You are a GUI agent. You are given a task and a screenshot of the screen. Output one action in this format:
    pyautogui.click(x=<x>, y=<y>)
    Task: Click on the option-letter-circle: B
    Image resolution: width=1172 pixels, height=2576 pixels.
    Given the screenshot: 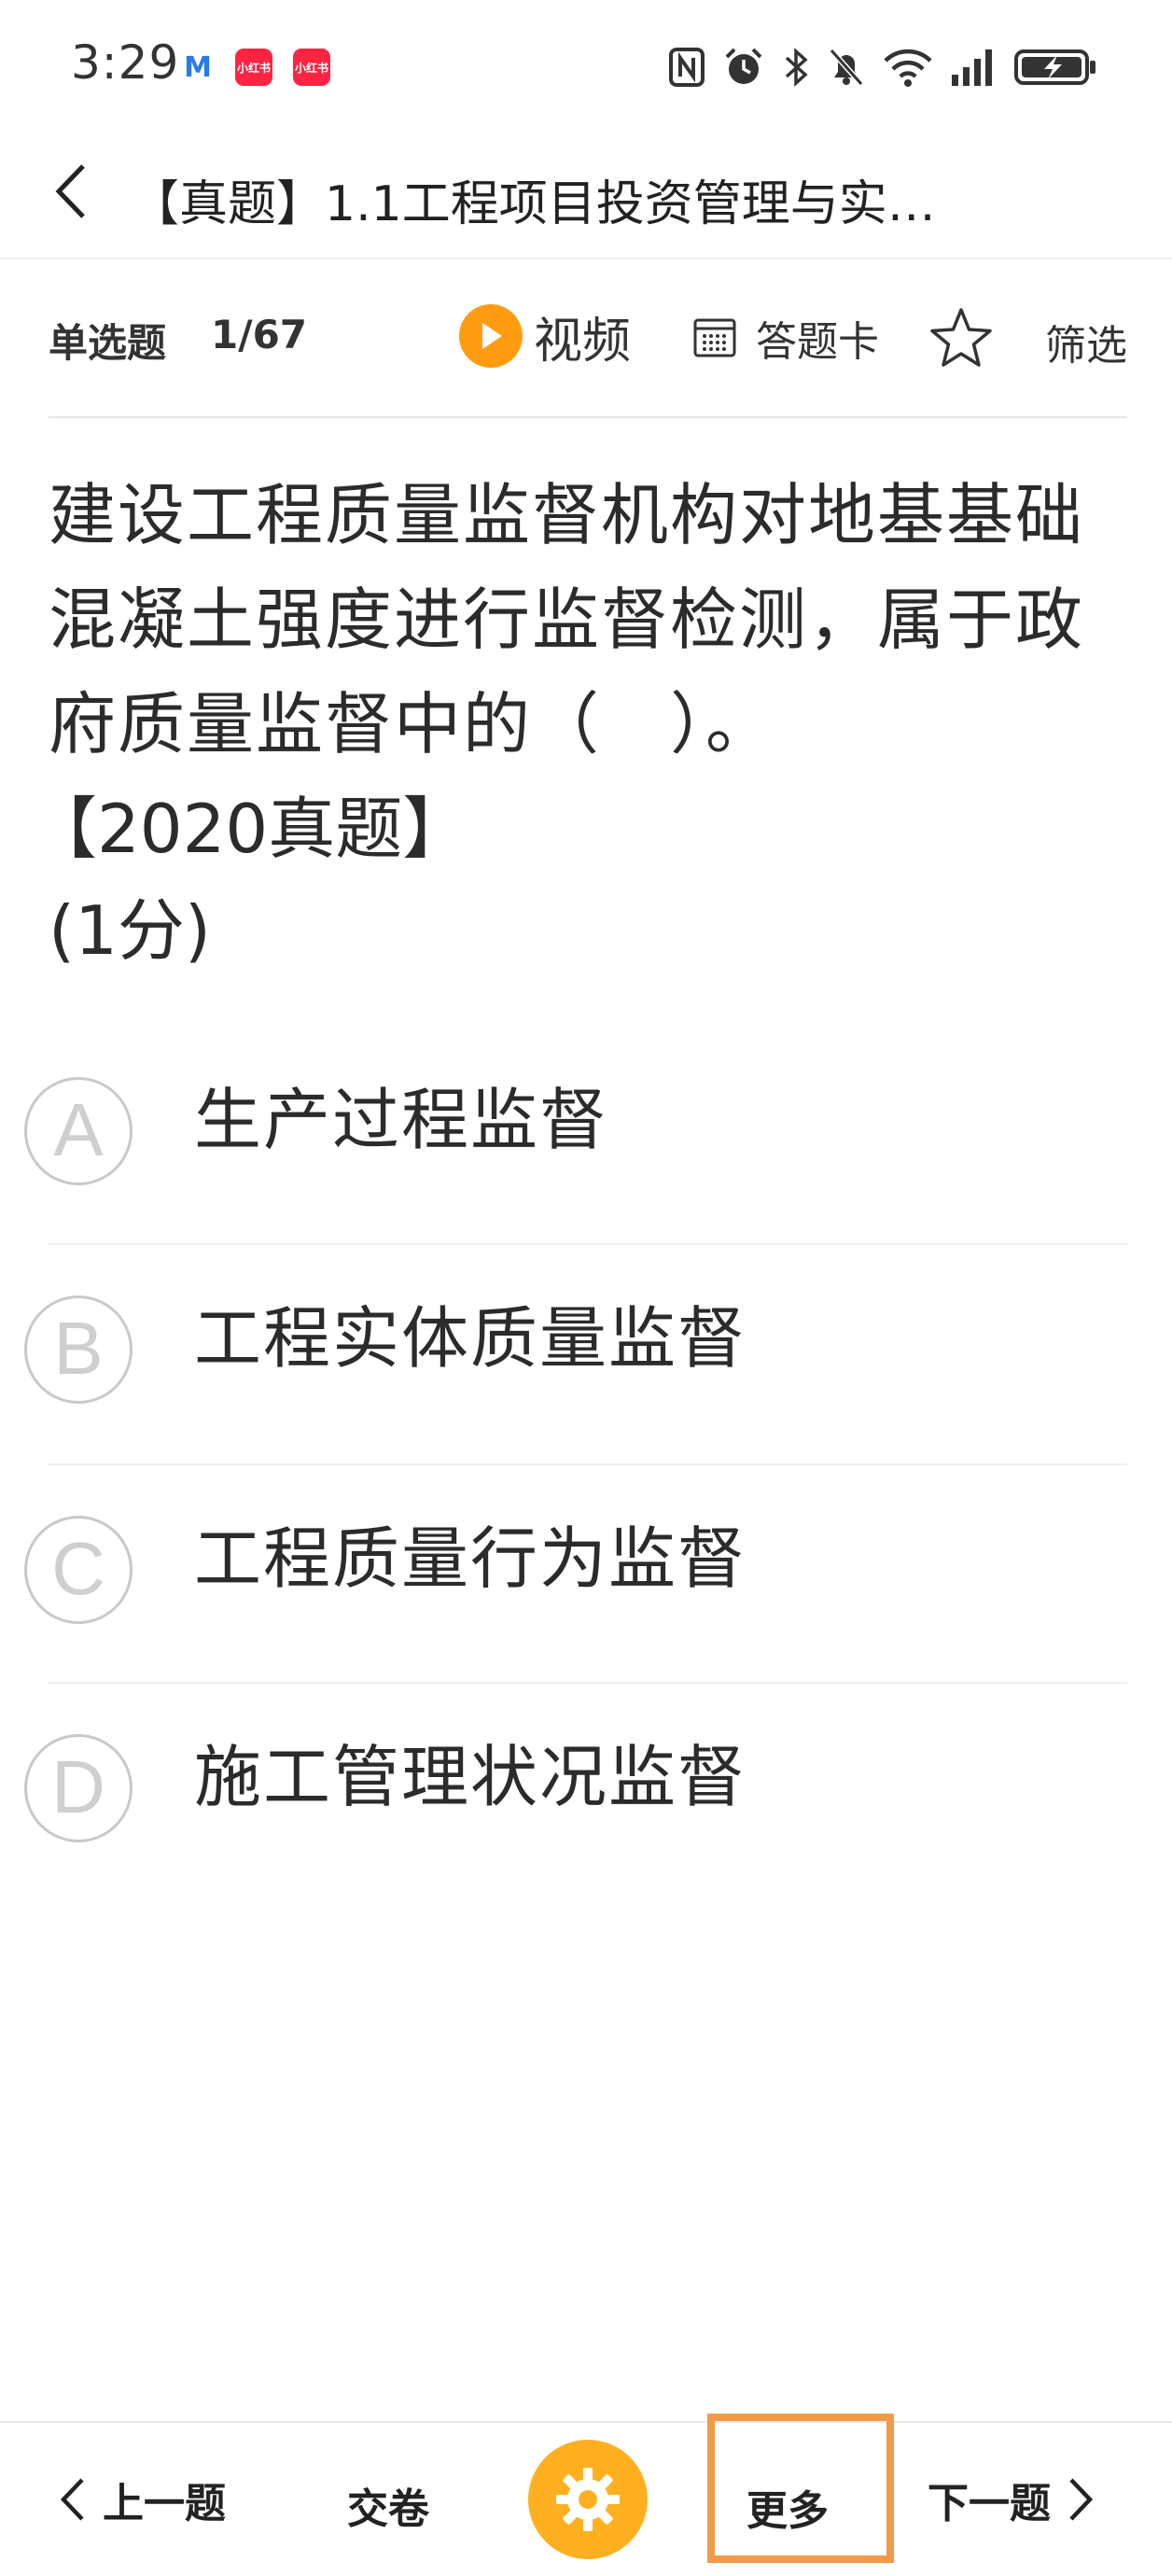 What is the action you would take?
    pyautogui.click(x=78, y=1349)
    